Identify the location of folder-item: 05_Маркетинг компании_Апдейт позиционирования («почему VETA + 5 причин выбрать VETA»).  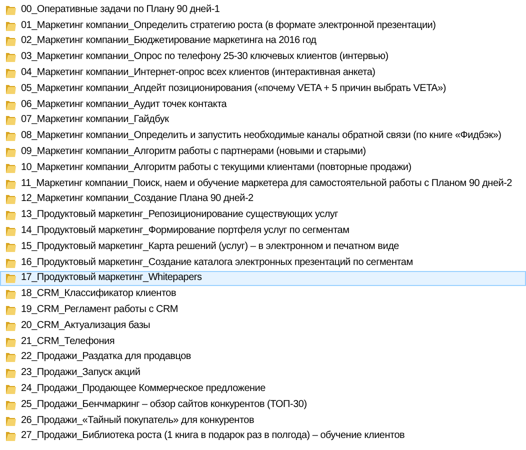
(263, 88).